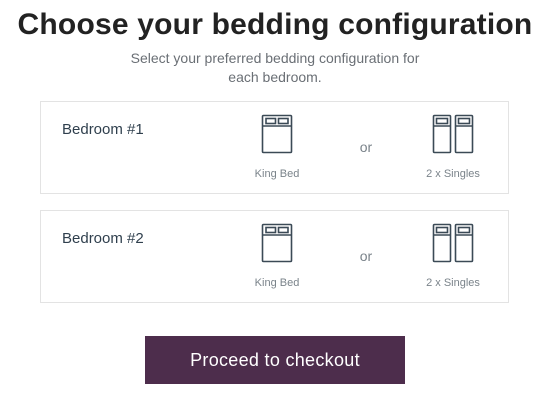 The image size is (550, 408). What do you see at coordinates (275, 24) in the screenshot?
I see `page-title: Choose your bedding configuration` at bounding box center [275, 24].